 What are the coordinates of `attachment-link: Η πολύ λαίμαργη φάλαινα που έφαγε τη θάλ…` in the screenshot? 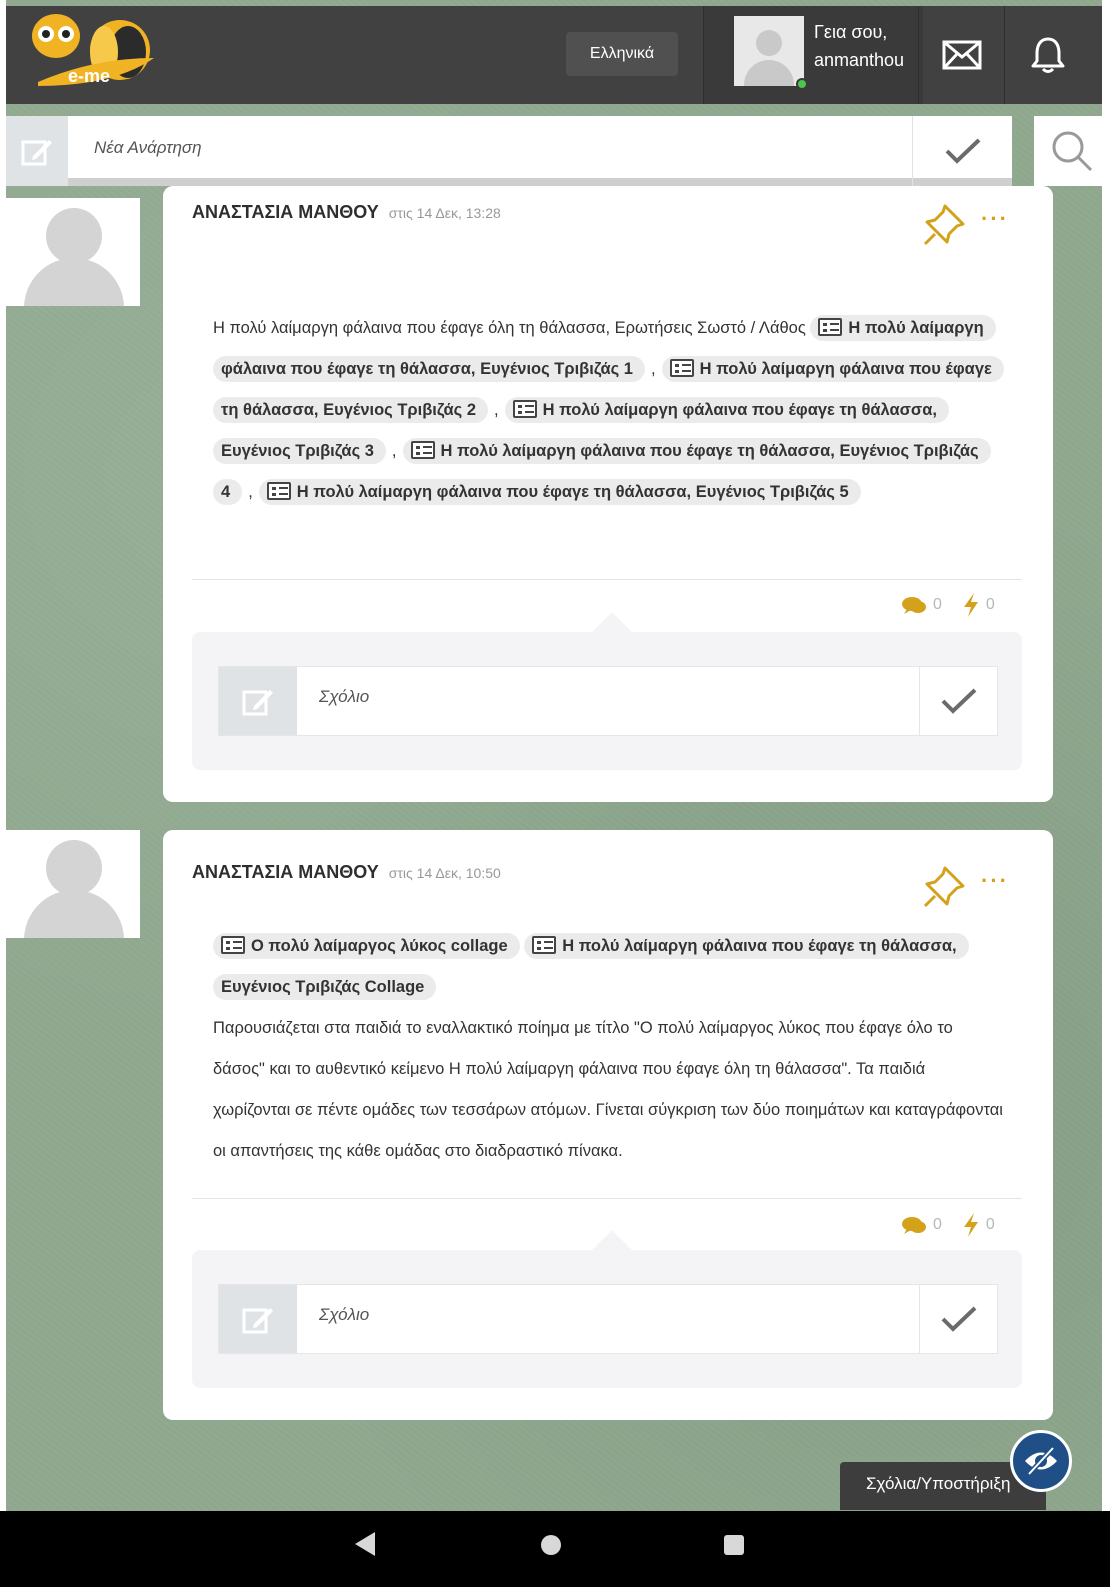 It's located at (559, 492).